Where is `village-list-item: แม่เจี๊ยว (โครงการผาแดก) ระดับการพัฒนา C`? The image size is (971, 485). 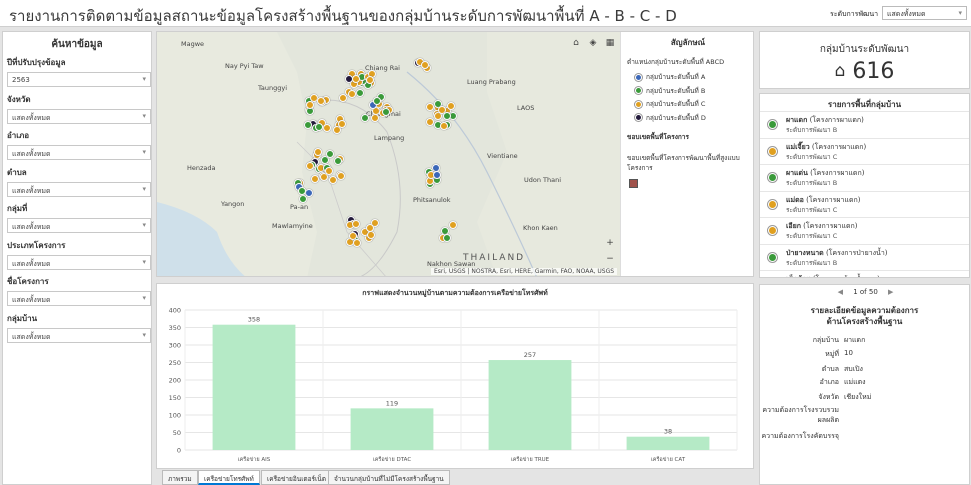
village-list-item: แม่เจี๊ยว (โครงการผาแดก) ระดับการพัฒนา C is located at coordinates (864, 150).